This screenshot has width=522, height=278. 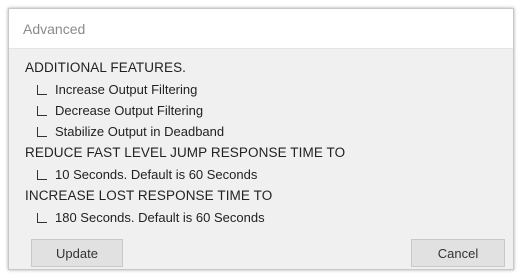 What do you see at coordinates (156, 174) in the screenshot?
I see `option-label: 10 Seconds. Default is 60 Seconds` at bounding box center [156, 174].